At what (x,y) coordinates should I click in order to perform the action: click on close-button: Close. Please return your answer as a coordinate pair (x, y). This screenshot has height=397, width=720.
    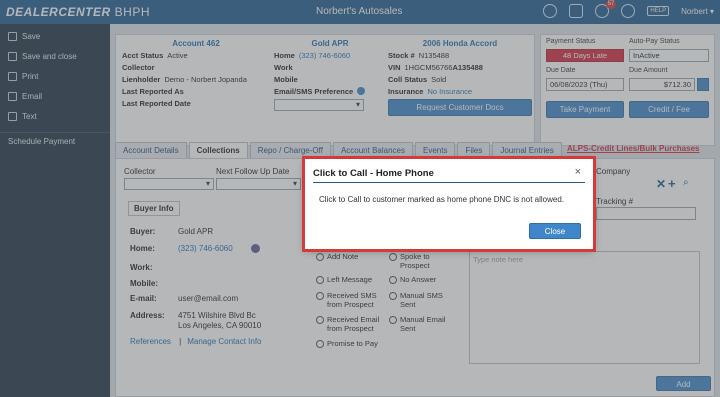
    Looking at the image, I should click on (555, 231).